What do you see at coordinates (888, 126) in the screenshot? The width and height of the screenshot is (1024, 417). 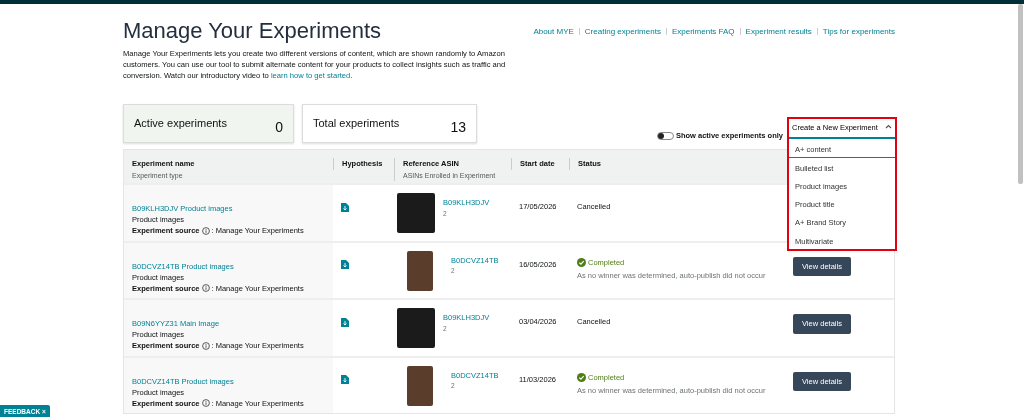 I see `caret-icon` at bounding box center [888, 126].